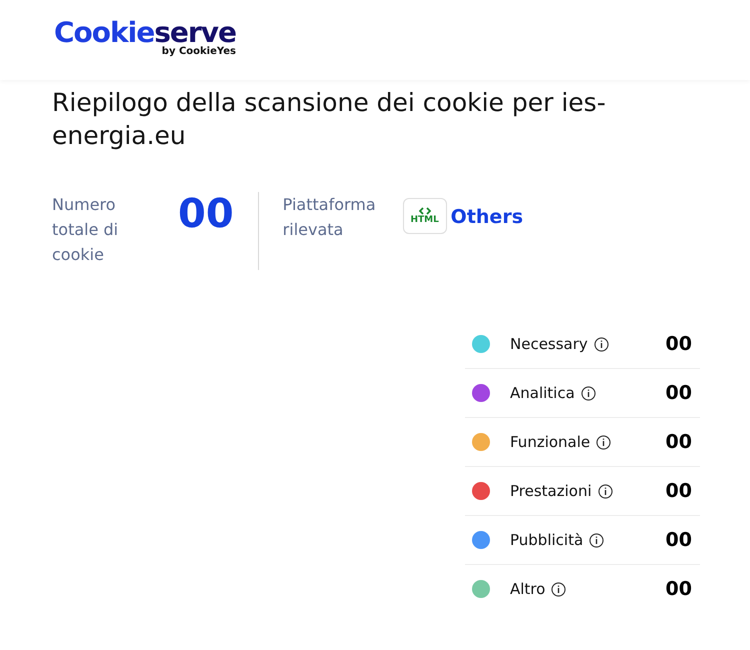  Describe the element at coordinates (547, 540) in the screenshot. I see `category-name: Pubblicità` at that location.